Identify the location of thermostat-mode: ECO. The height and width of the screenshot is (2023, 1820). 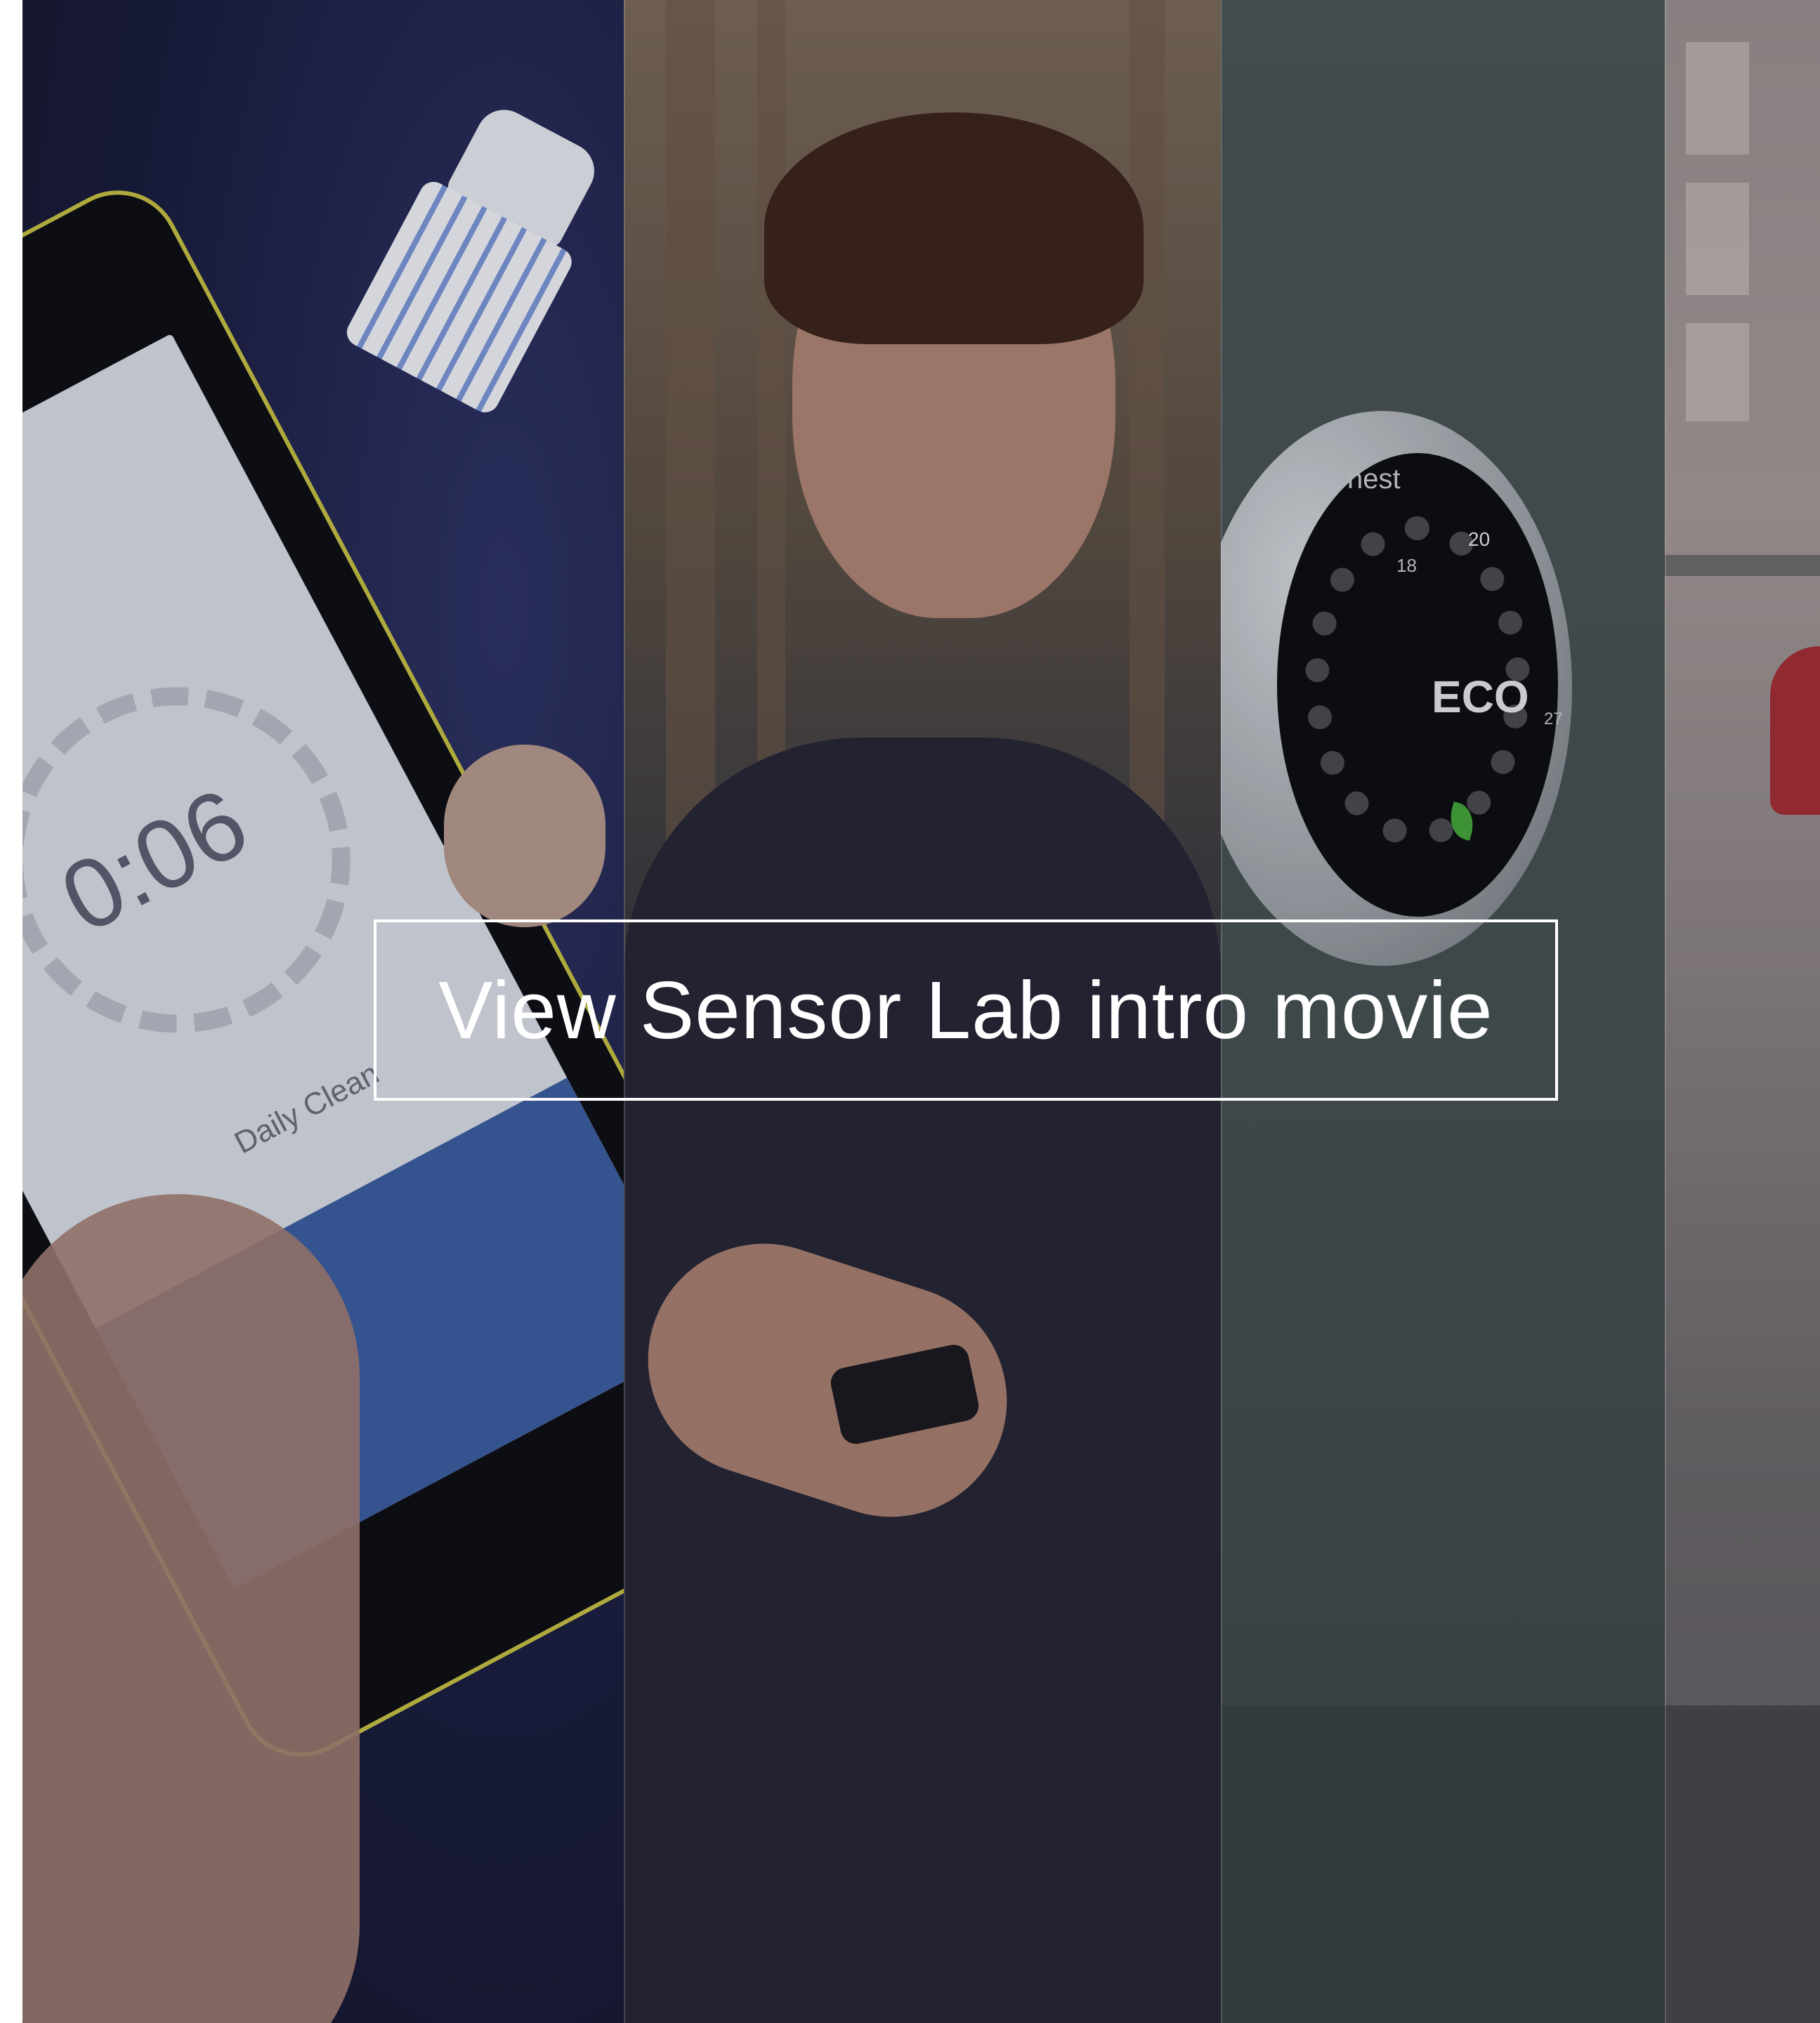
(1480, 697).